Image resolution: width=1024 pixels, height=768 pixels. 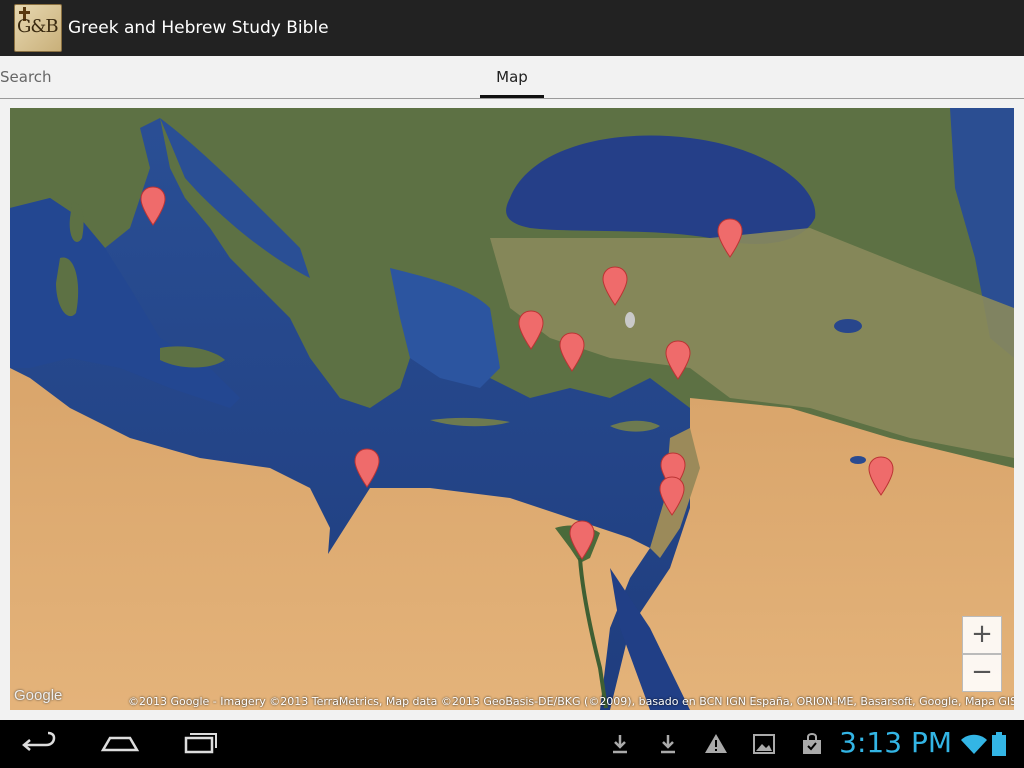 I want to click on back-icon, so click(x=40, y=743).